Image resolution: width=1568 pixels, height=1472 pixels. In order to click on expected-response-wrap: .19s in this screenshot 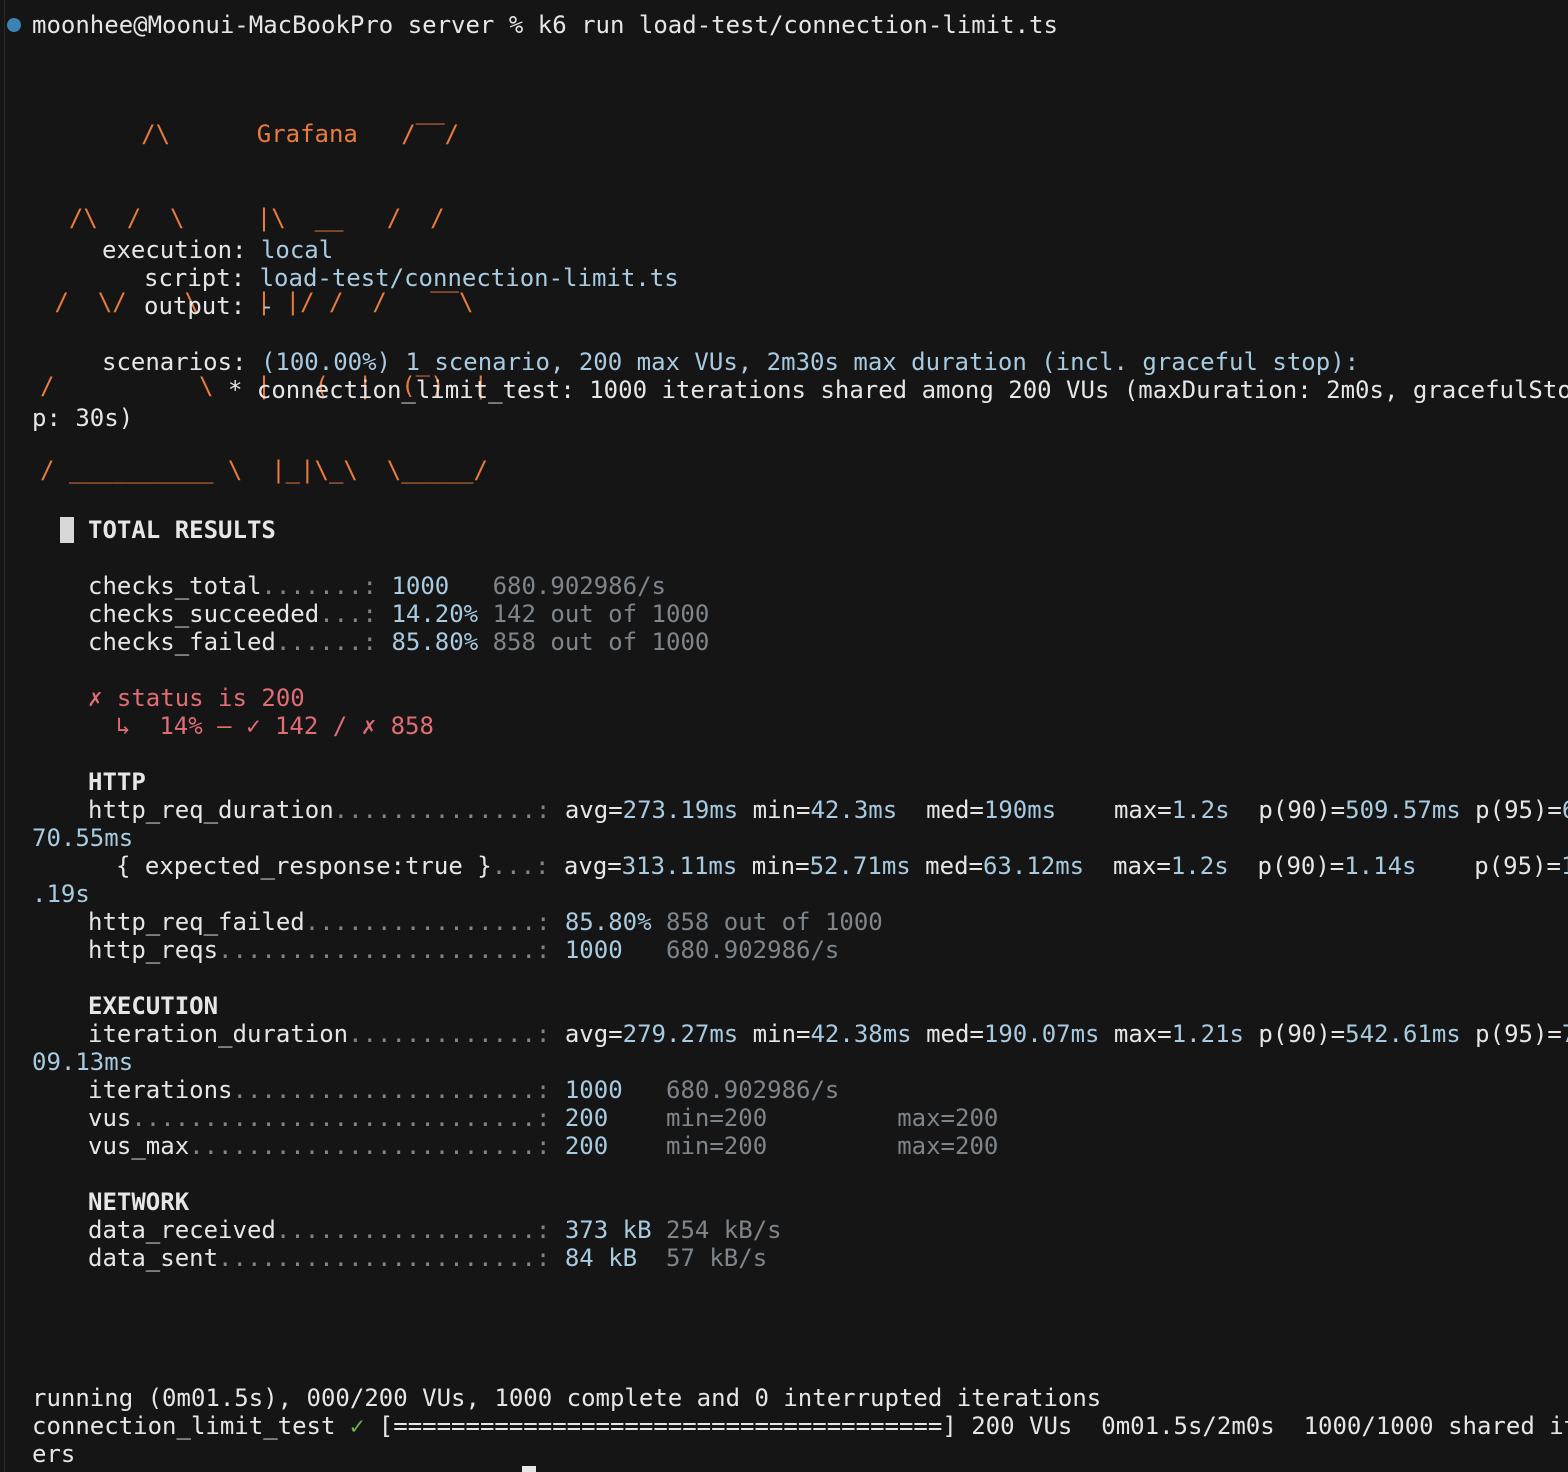, I will do `click(61, 894)`.